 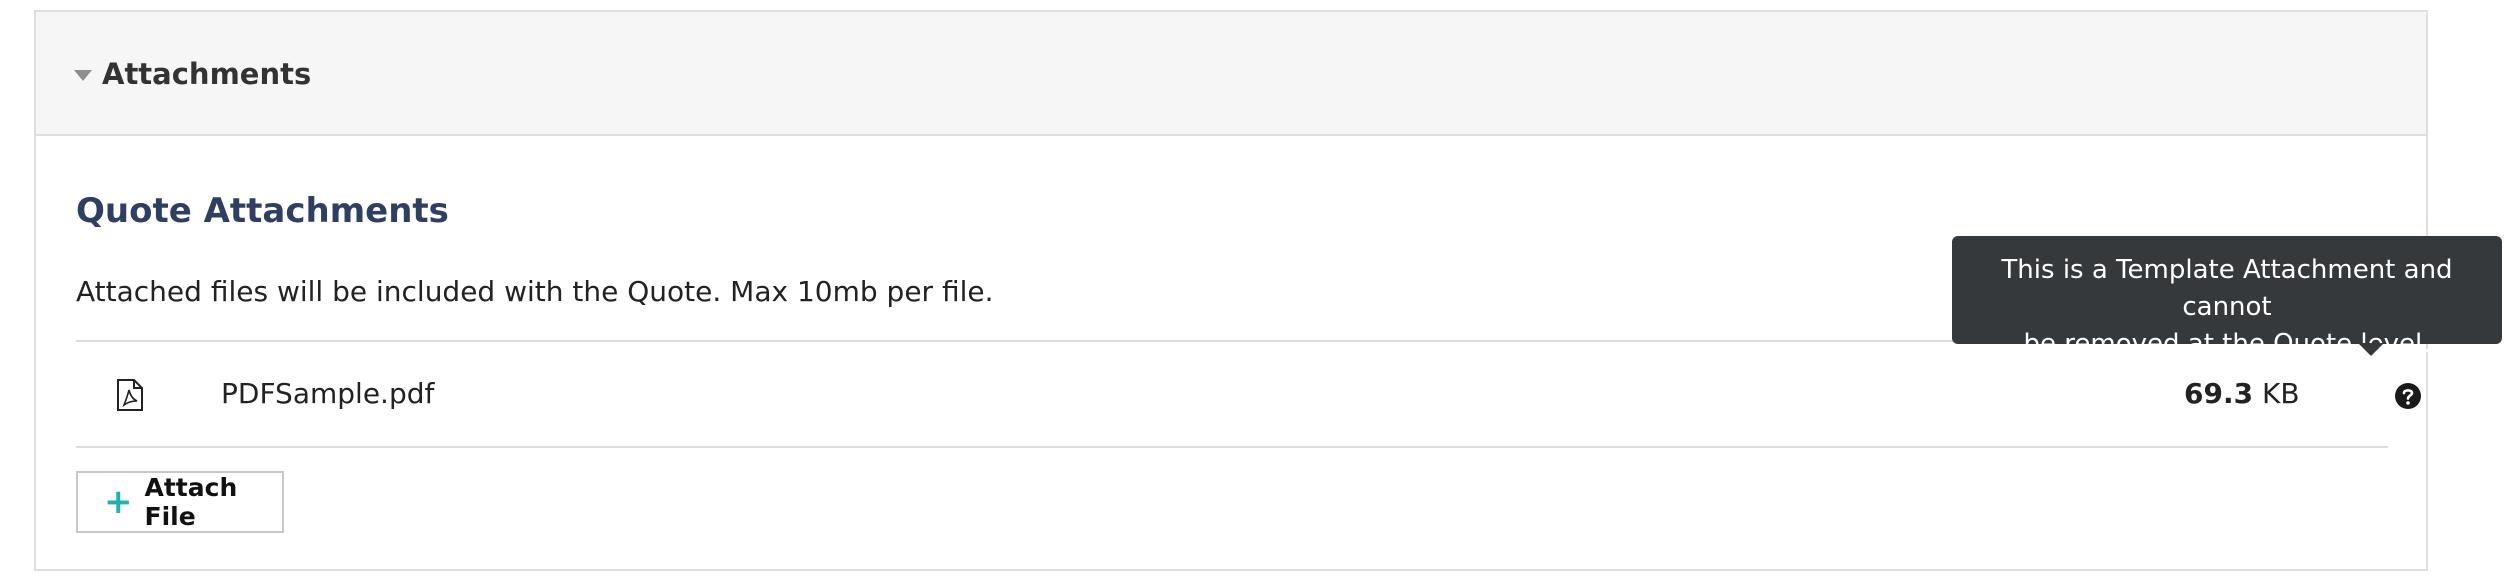 I want to click on file-size: 69.3 KB, so click(x=2242, y=394).